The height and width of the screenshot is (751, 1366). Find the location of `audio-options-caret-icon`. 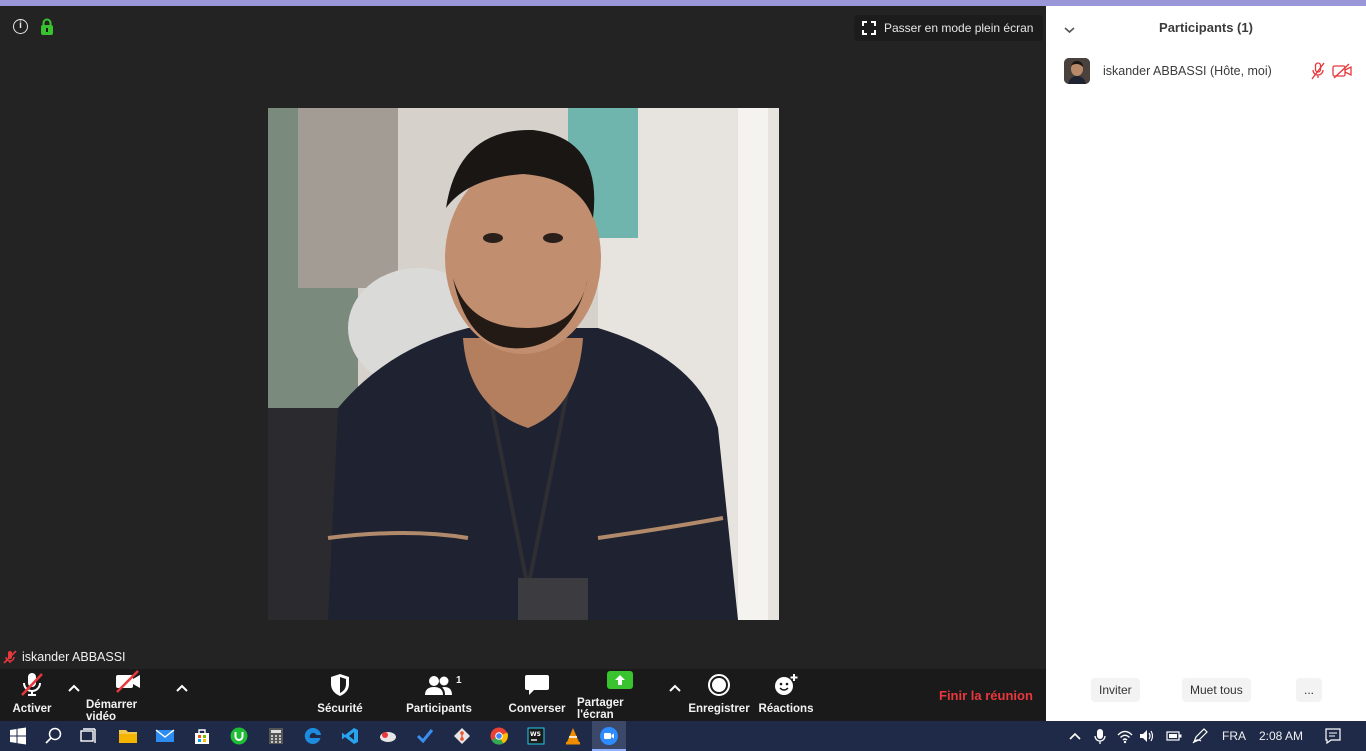

audio-options-caret-icon is located at coordinates (74, 688).